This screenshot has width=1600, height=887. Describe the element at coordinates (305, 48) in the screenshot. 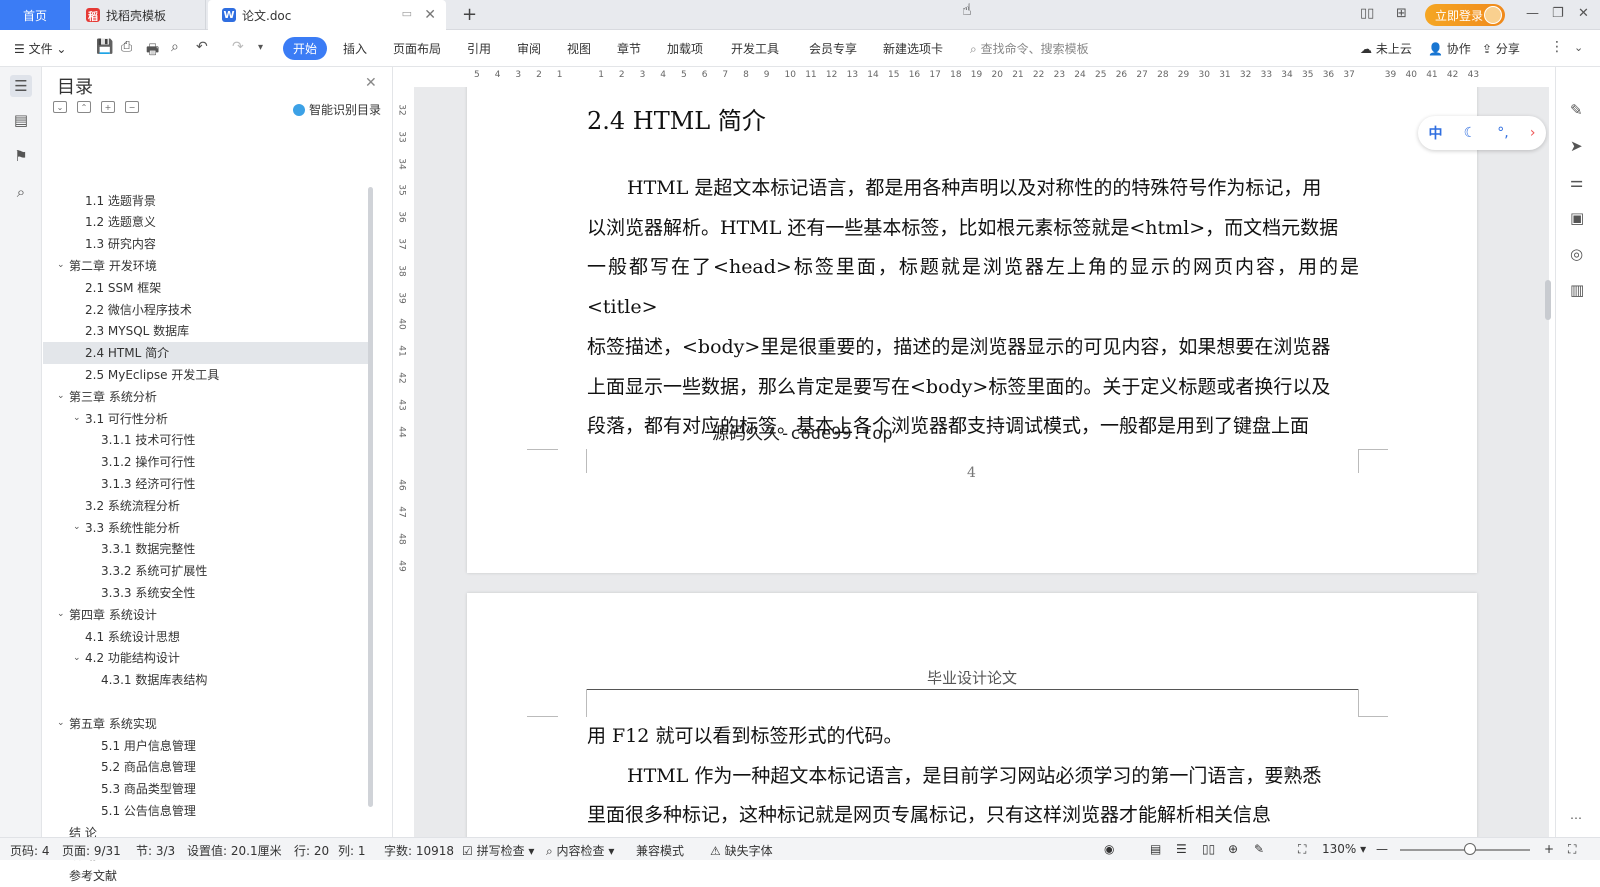

I see `tab-start: 开始` at that location.